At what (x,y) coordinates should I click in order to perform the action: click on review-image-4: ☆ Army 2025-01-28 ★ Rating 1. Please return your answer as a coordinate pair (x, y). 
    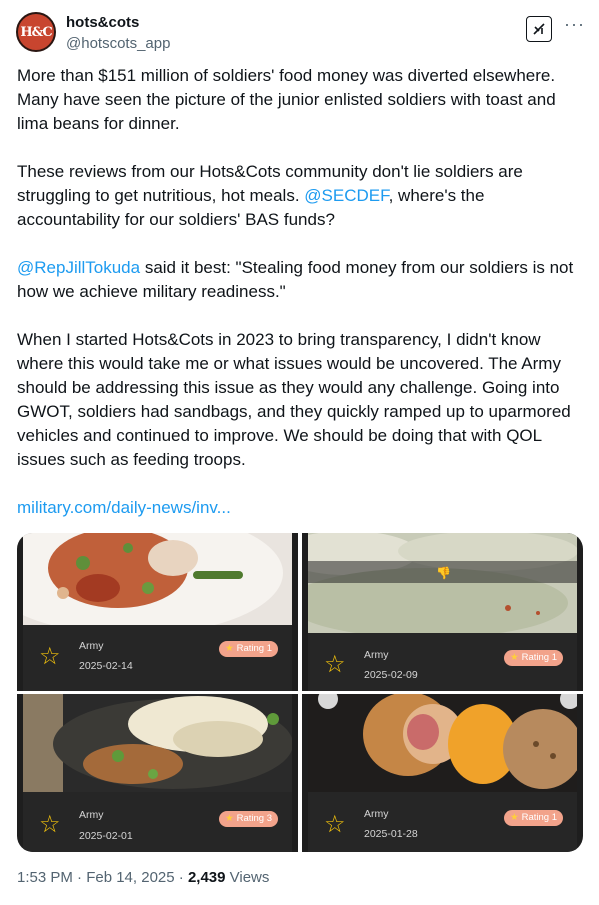
    Looking at the image, I should click on (442, 773).